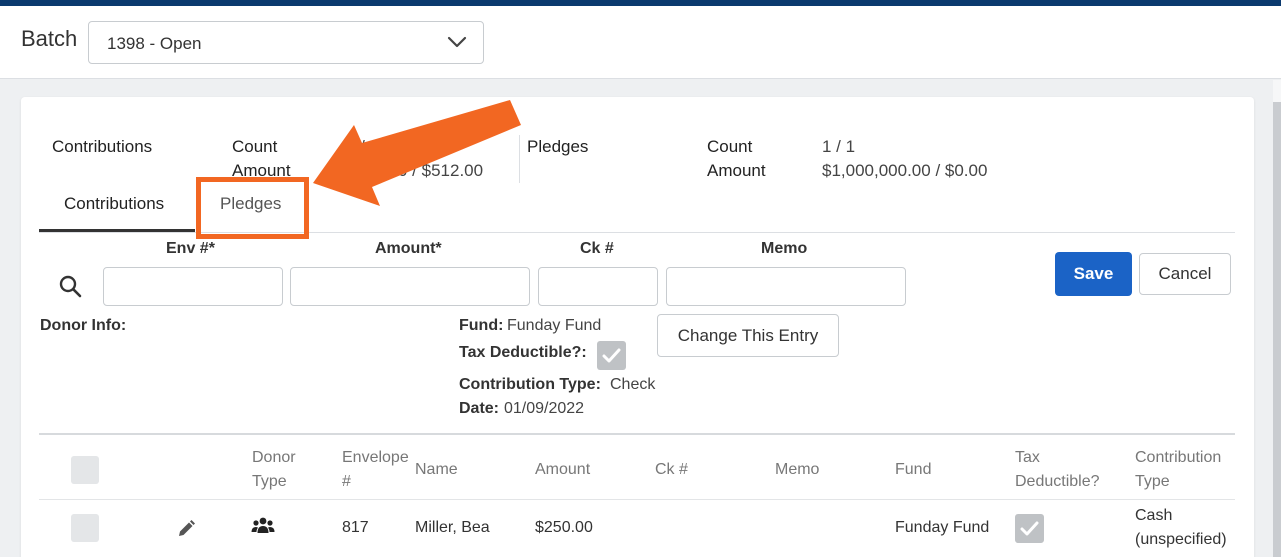 The width and height of the screenshot is (1281, 557). I want to click on change-entry-button: Change This Entry, so click(748, 335).